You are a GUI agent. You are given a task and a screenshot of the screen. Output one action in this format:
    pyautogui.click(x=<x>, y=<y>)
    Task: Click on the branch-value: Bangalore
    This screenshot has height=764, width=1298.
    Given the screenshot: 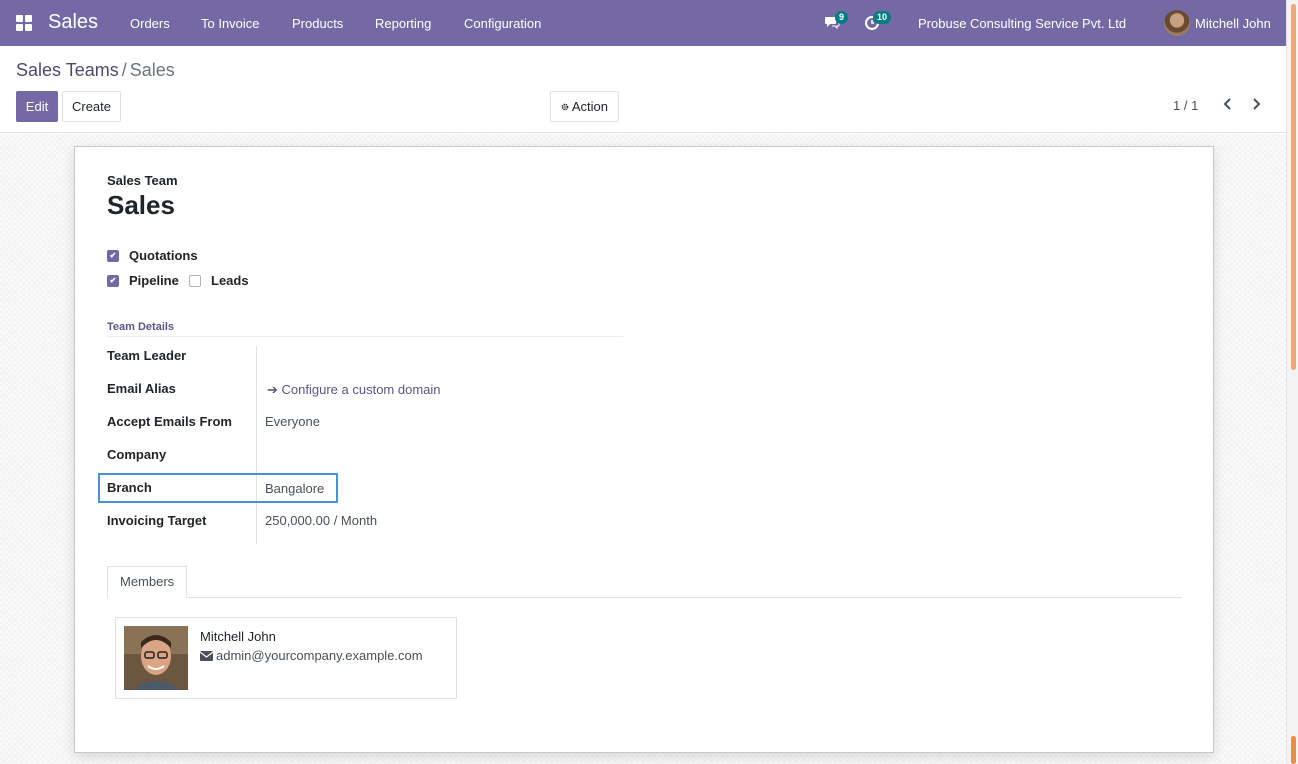 What is the action you would take?
    pyautogui.click(x=294, y=488)
    